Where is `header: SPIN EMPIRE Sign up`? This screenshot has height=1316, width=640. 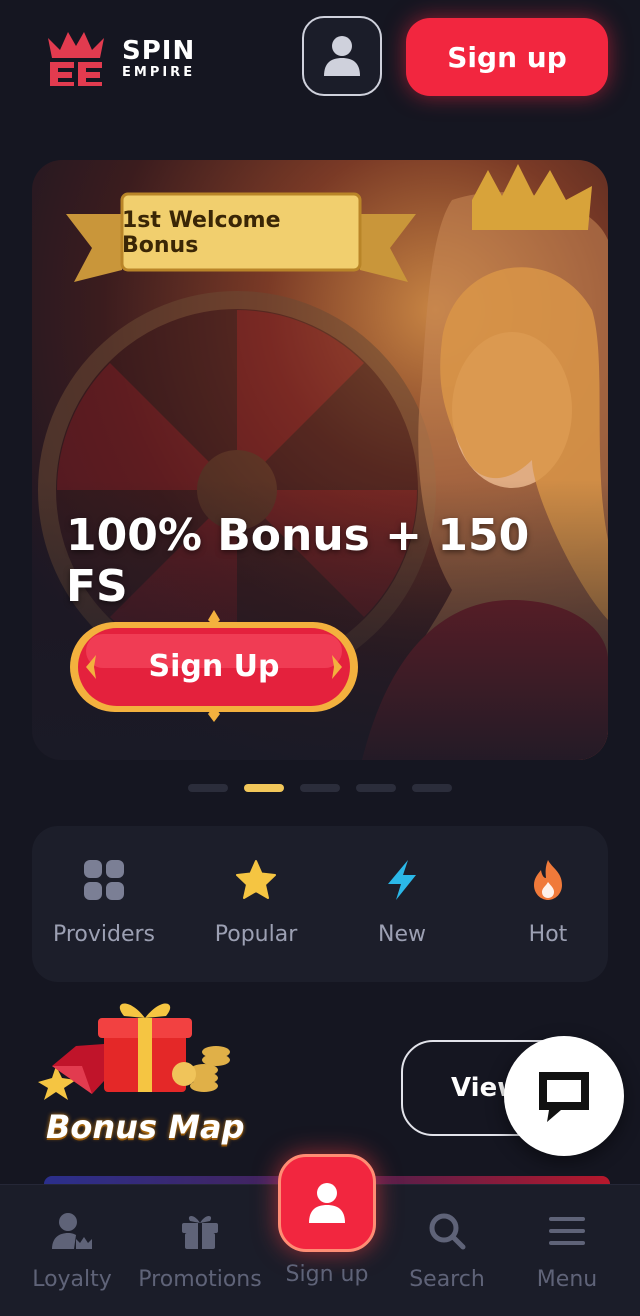 header: SPIN EMPIRE Sign up is located at coordinates (320, 60).